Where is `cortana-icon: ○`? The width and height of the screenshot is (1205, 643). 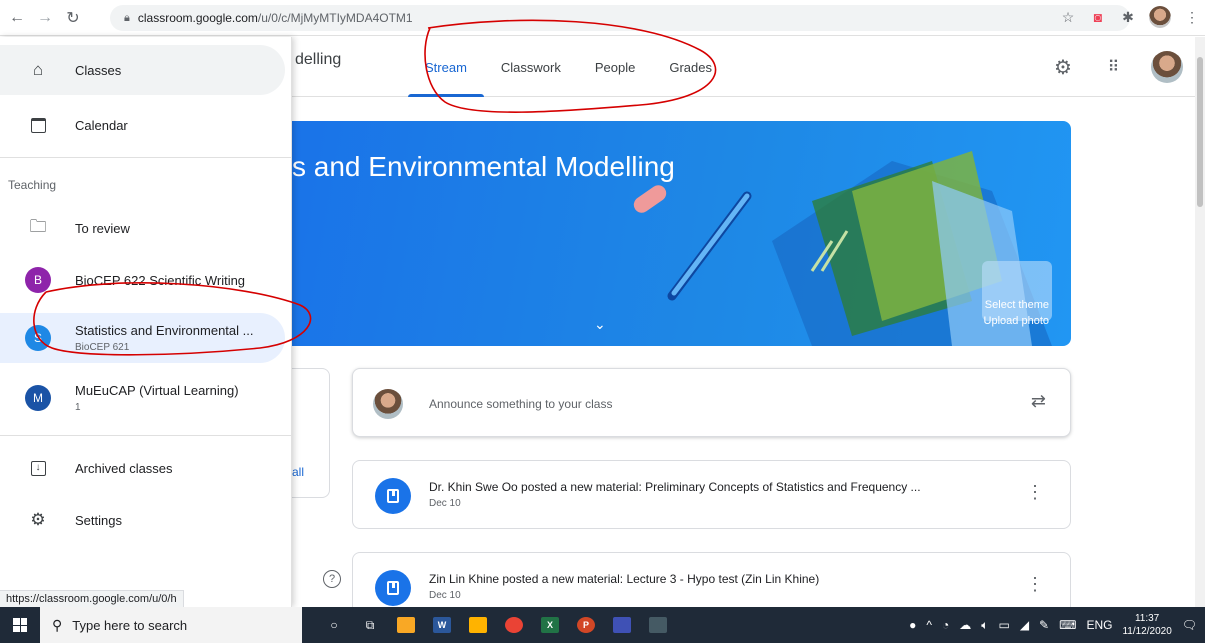
cortana-icon: ○ is located at coordinates (334, 625).